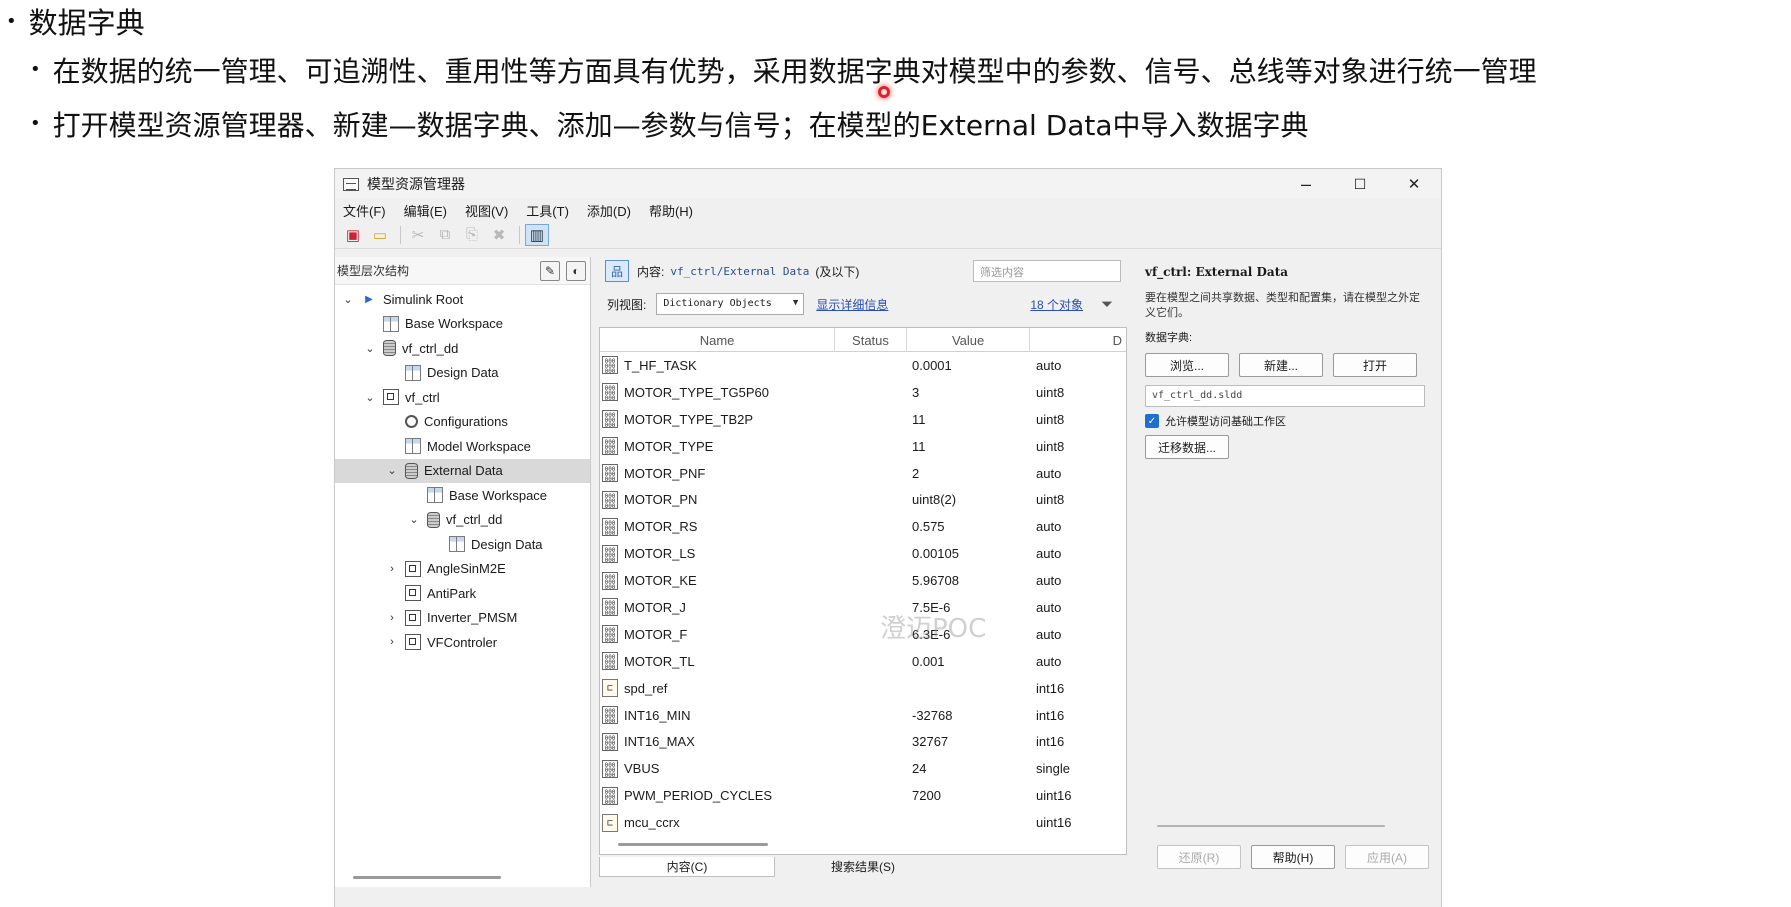  I want to click on cell-value: 24, so click(970, 768).